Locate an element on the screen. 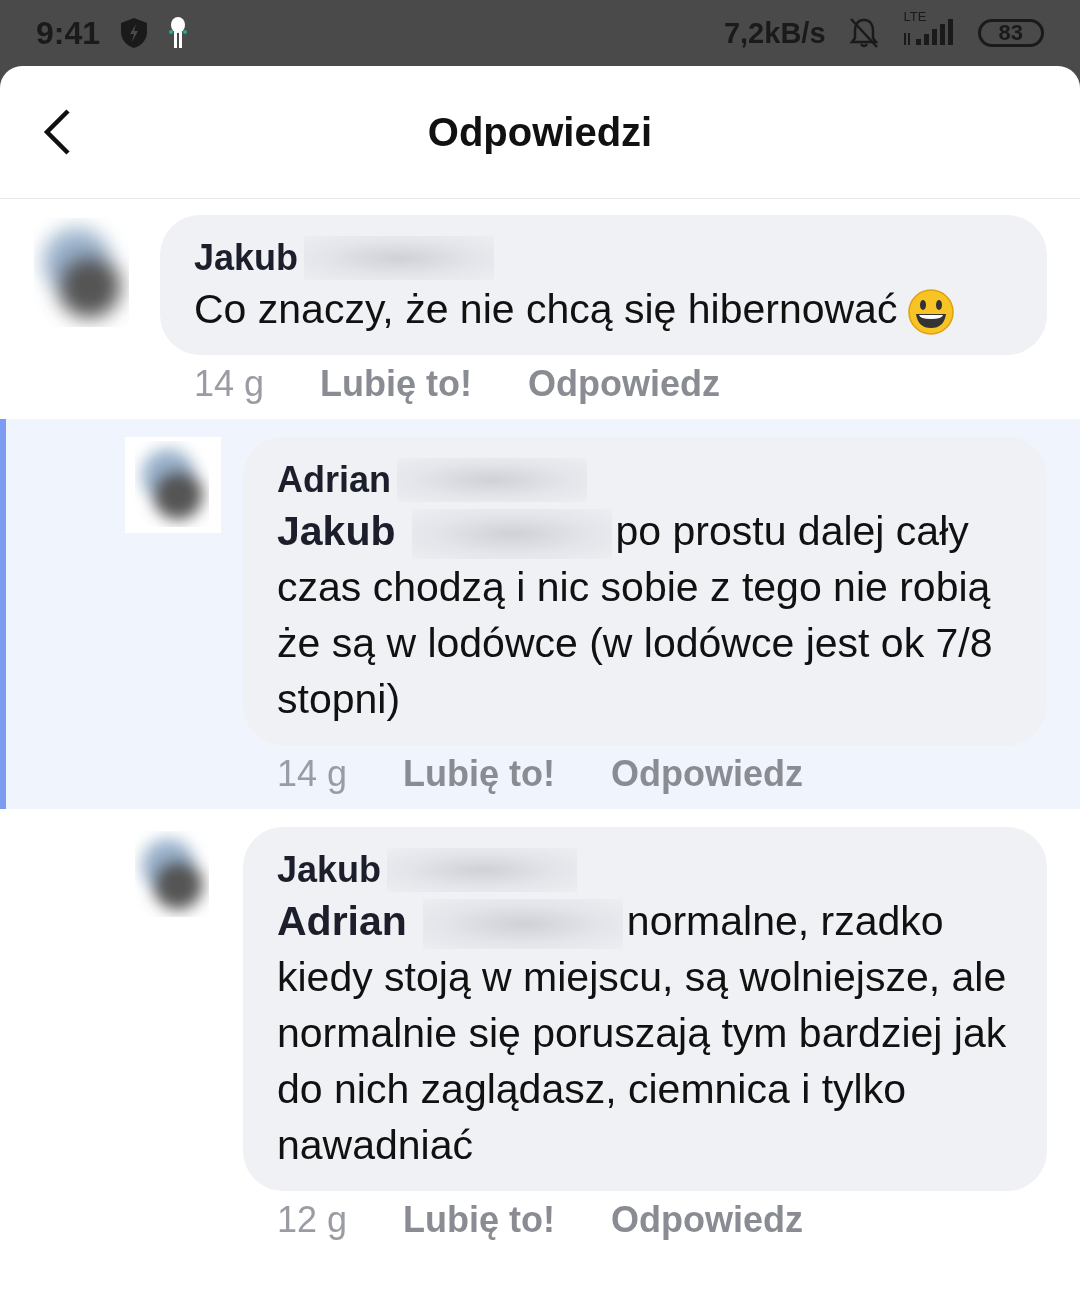  back-icon is located at coordinates (57, 132).